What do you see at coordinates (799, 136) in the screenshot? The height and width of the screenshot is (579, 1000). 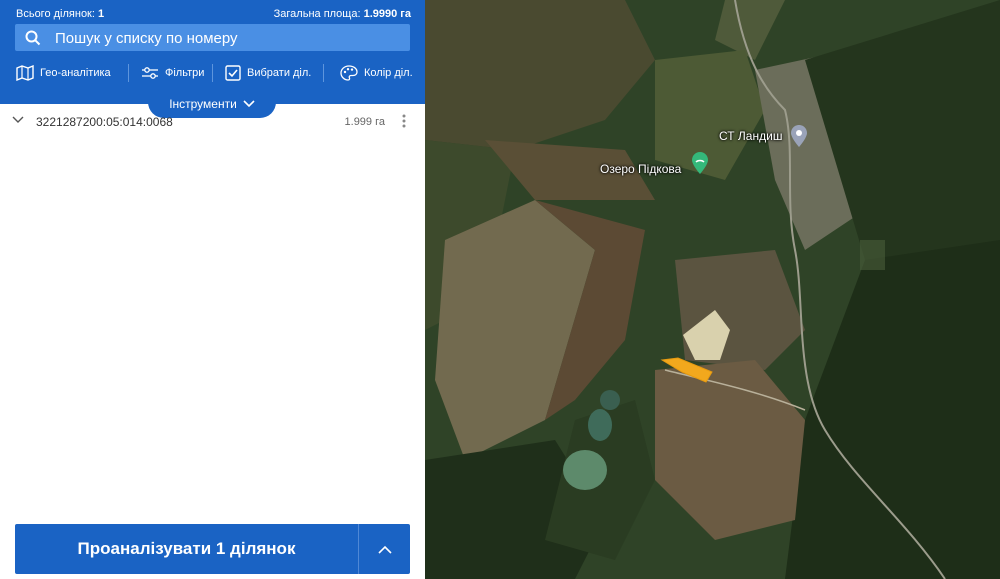 I see `location-pin-icon` at bounding box center [799, 136].